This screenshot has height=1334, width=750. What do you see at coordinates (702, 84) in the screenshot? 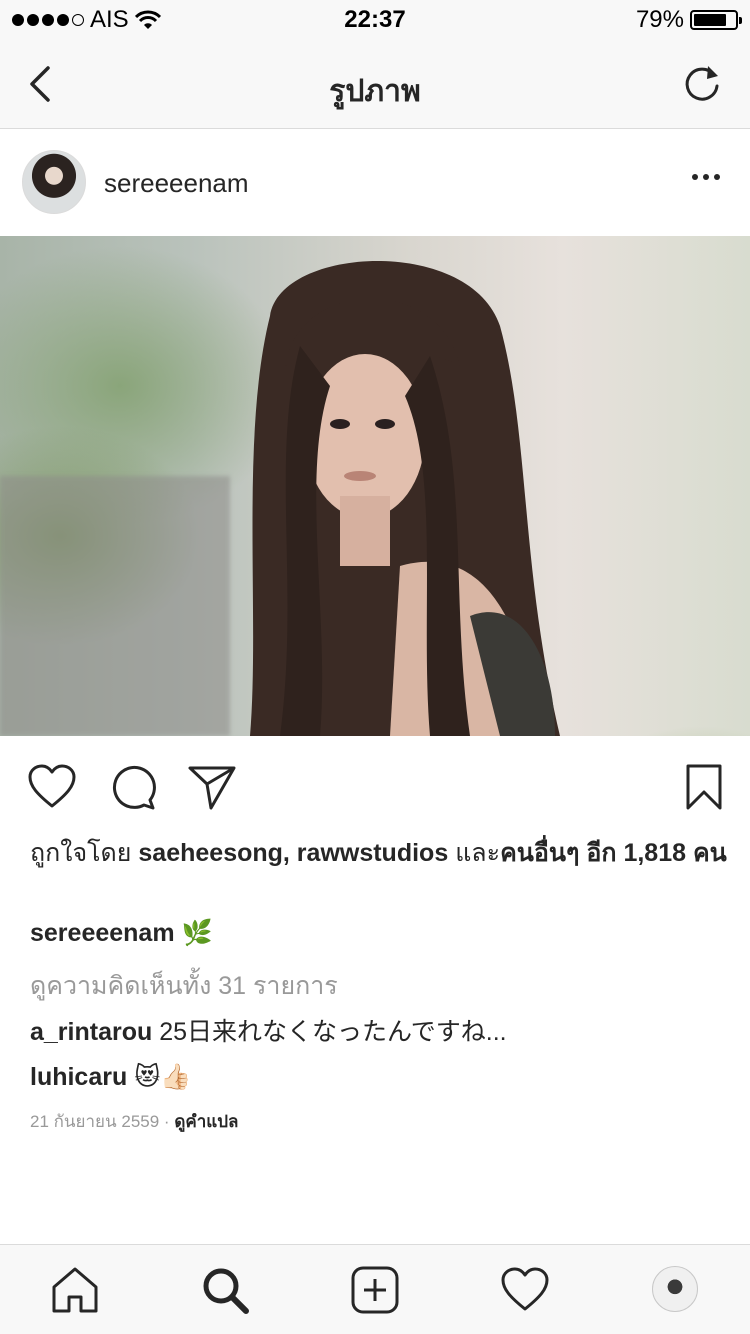
I see `refresh-icon` at bounding box center [702, 84].